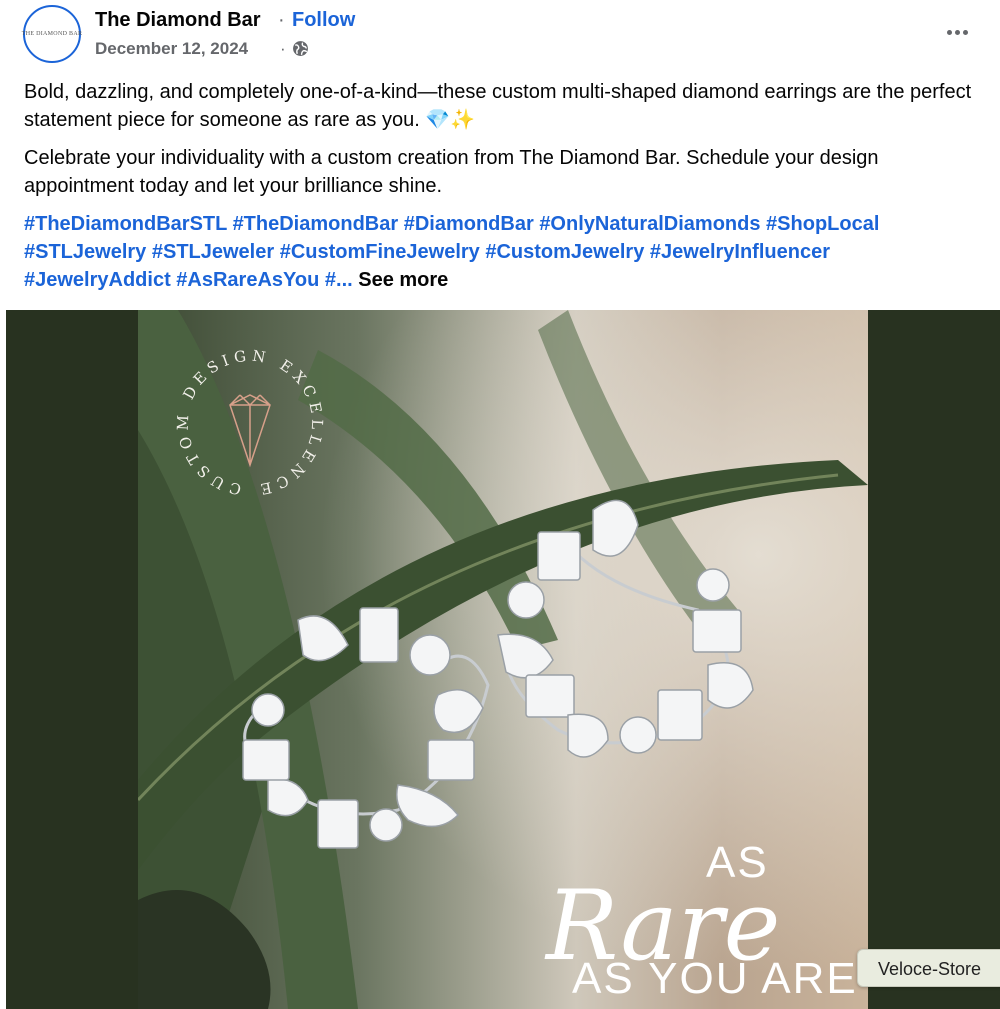  I want to click on hashtag-link: #STLJewelry, so click(85, 252).